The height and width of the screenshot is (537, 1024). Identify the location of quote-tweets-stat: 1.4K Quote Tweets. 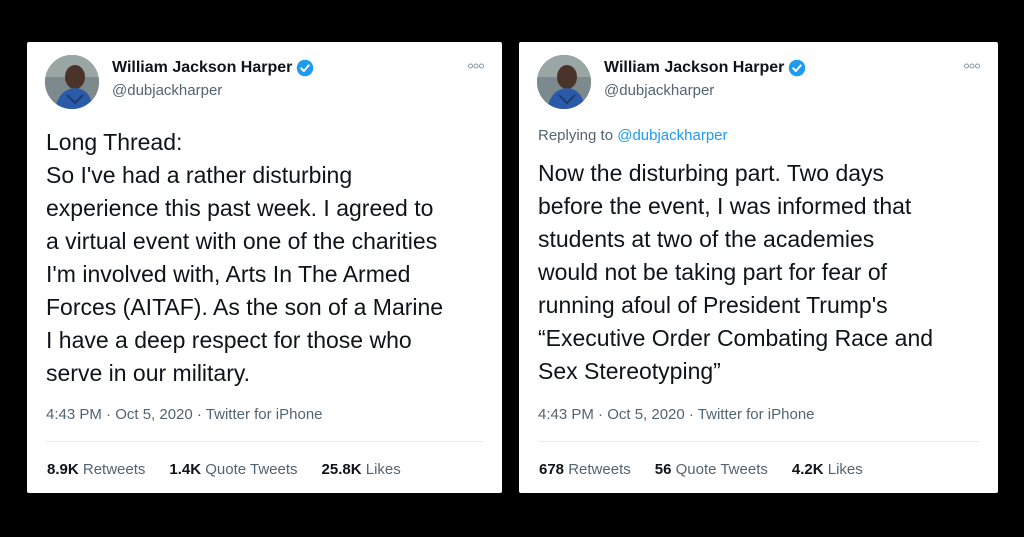
(233, 469).